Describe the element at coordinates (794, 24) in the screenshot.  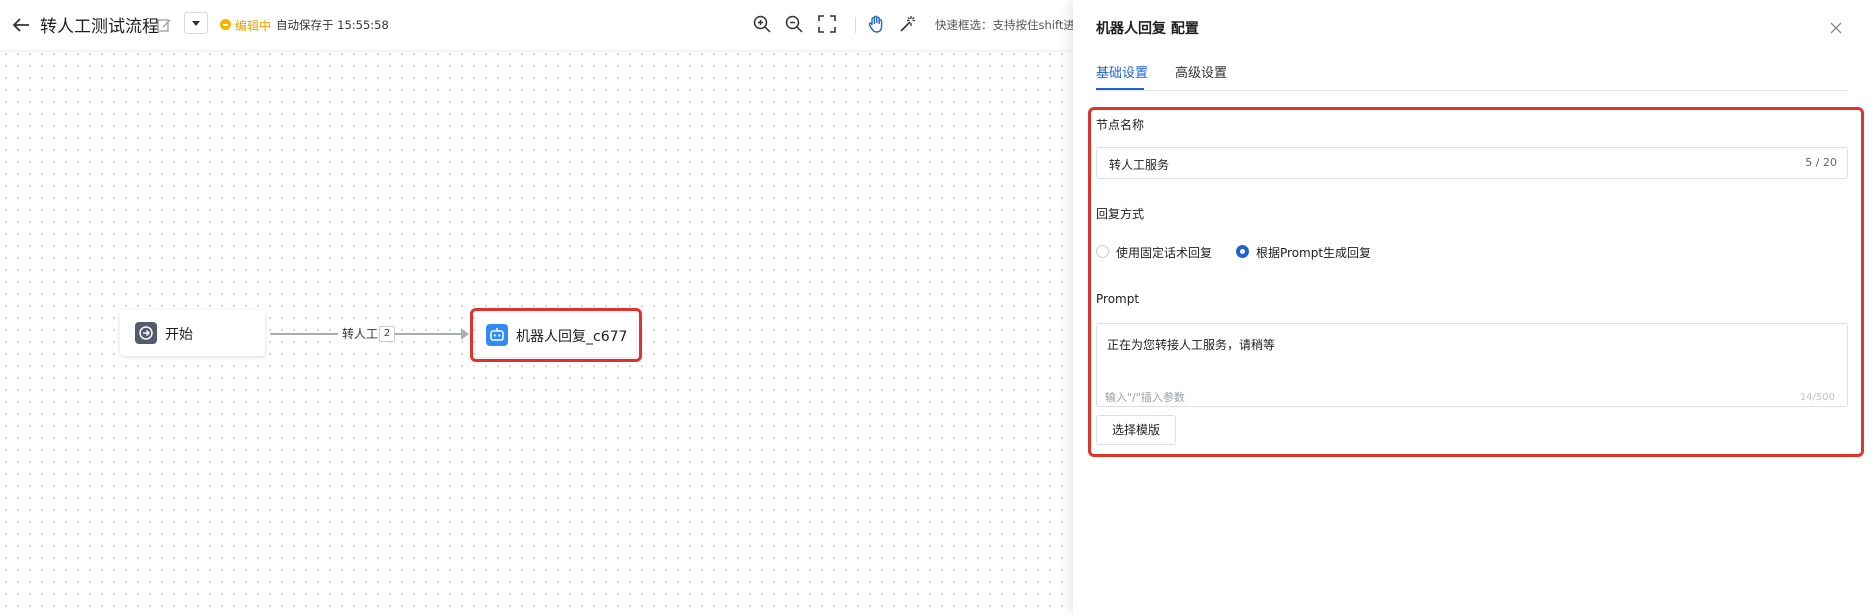
I see `zoom-out-icon` at that location.